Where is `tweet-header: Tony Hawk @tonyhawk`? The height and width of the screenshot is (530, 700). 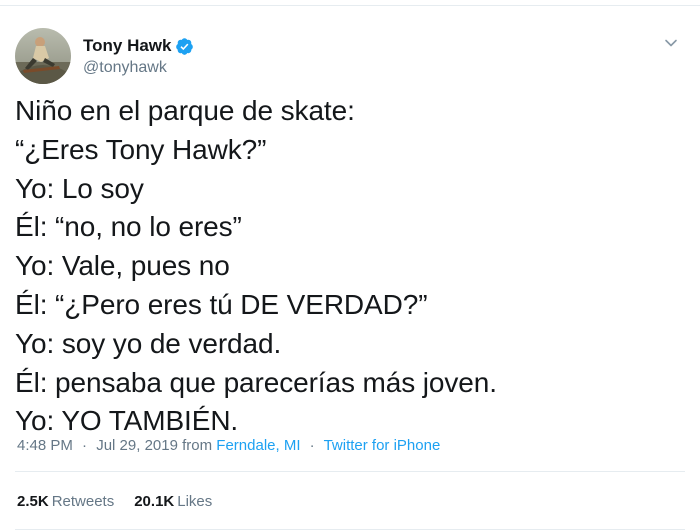 tweet-header: Tony Hawk @tonyhawk is located at coordinates (104, 56).